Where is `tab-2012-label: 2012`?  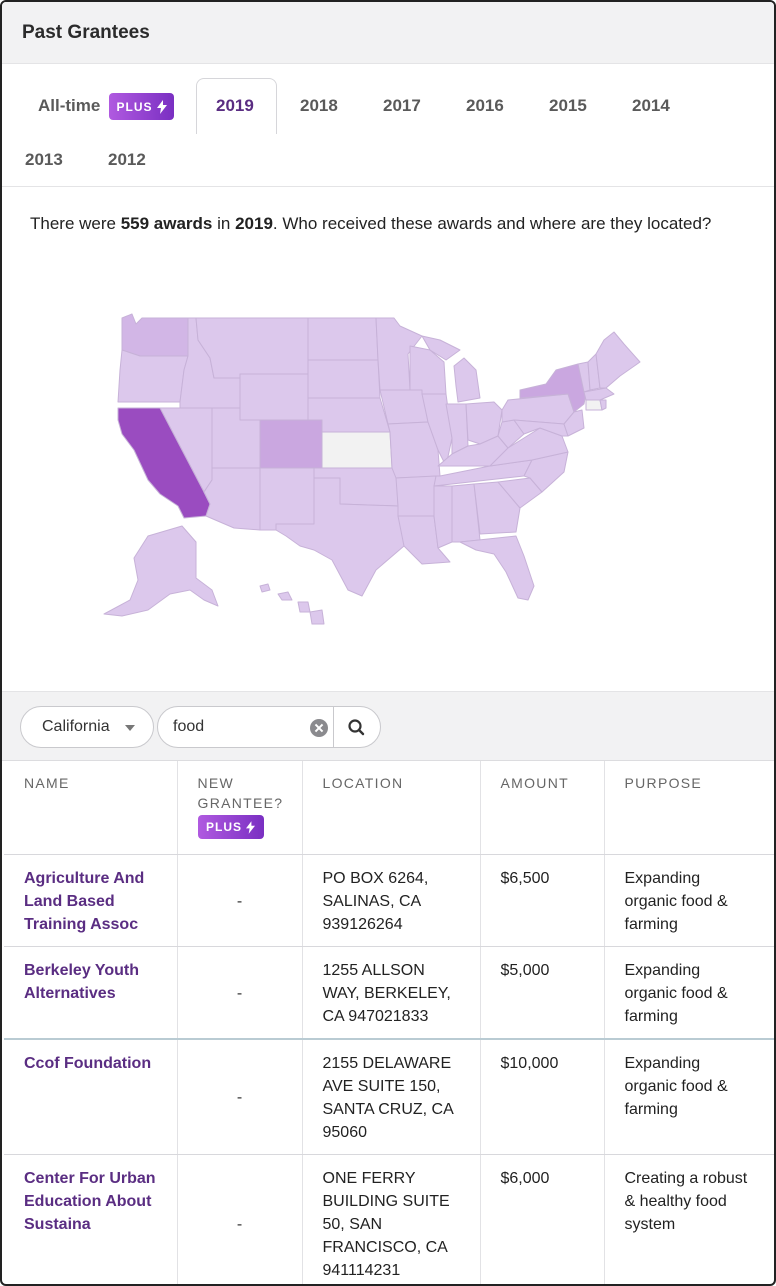
tab-2012-label: 2012 is located at coordinates (127, 159).